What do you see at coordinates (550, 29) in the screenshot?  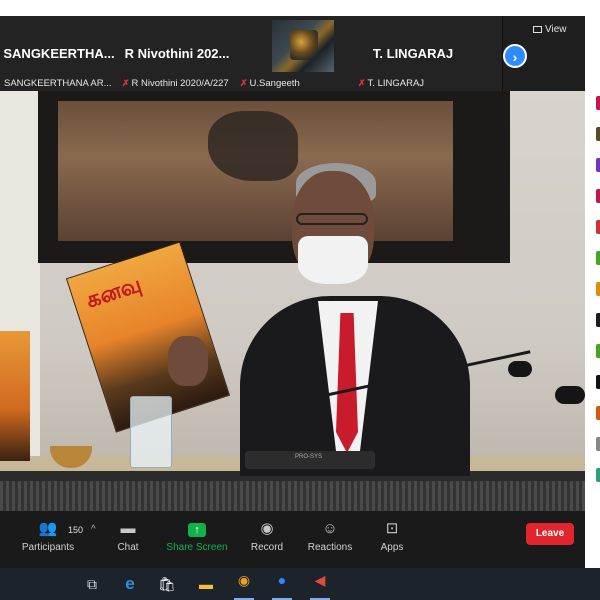 I see `view-button: View` at bounding box center [550, 29].